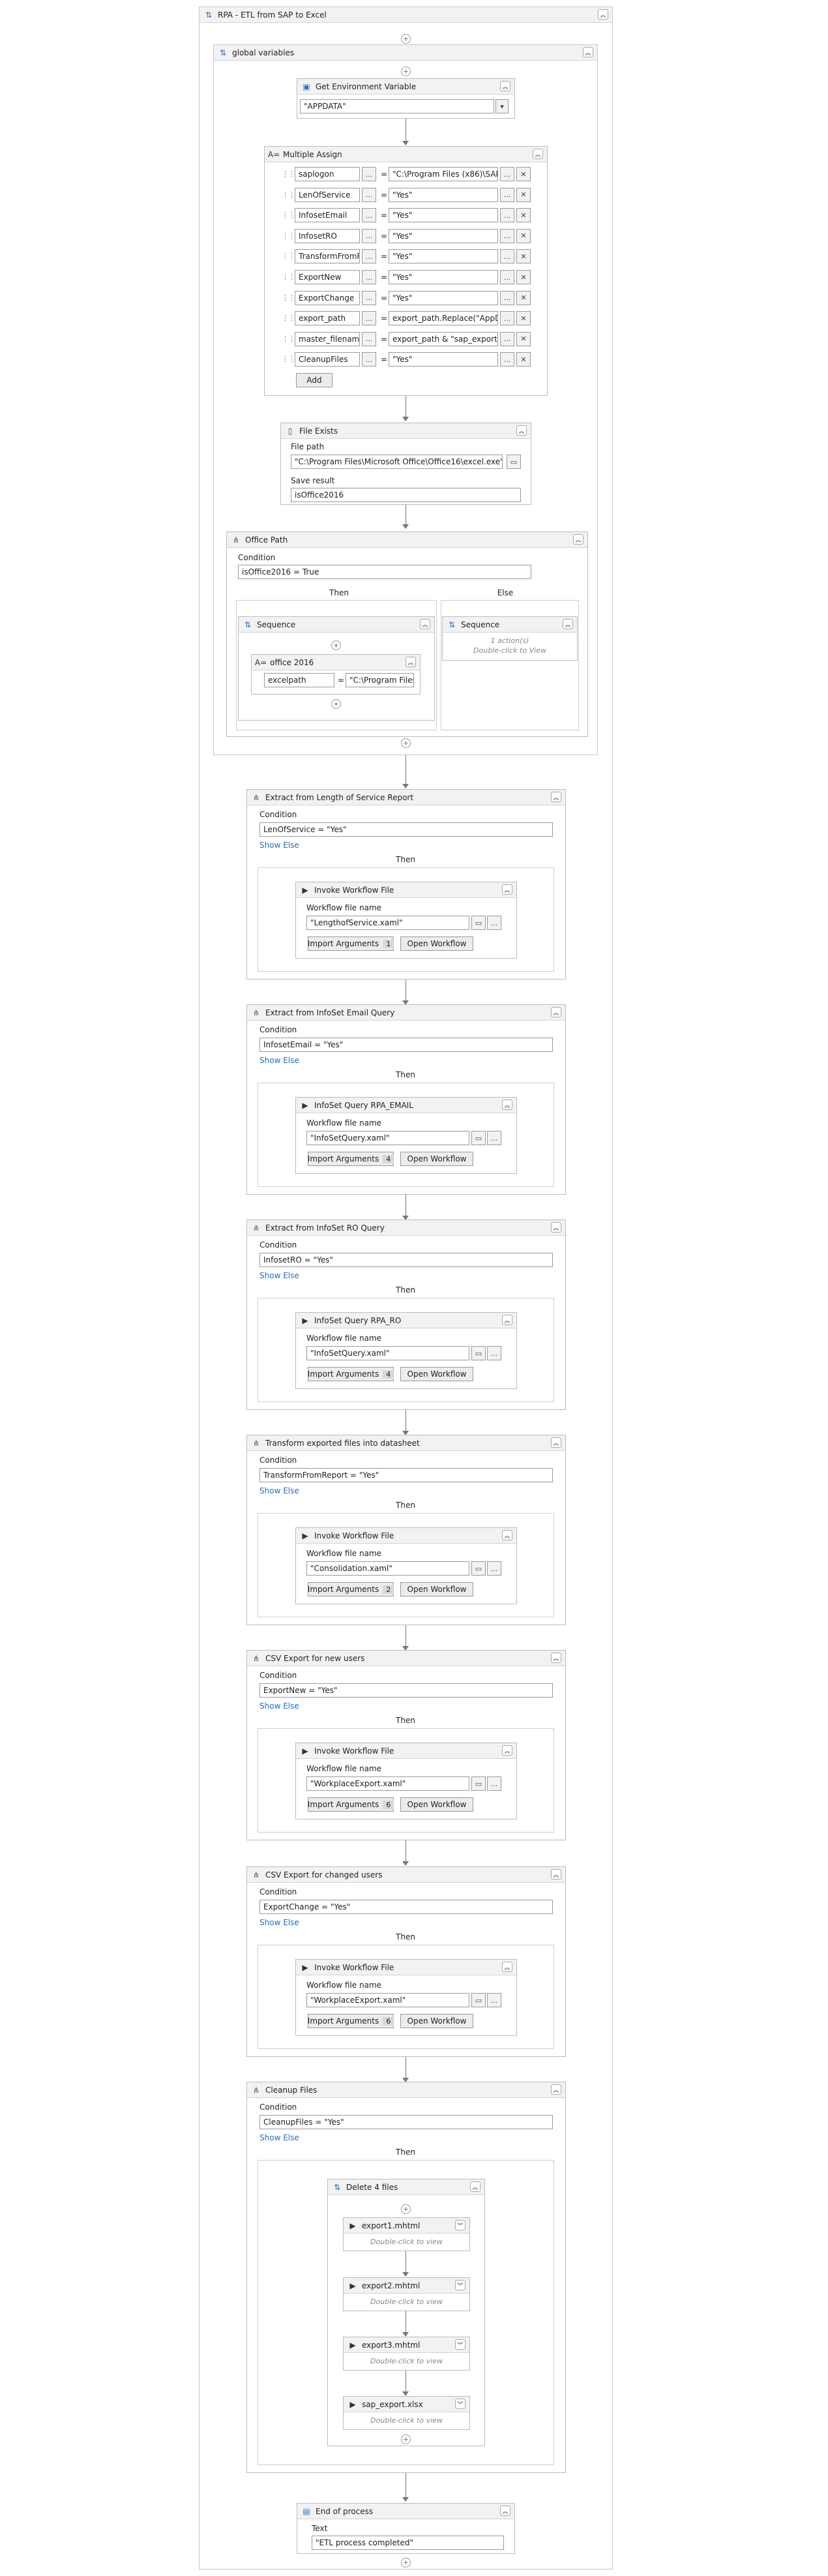 The height and width of the screenshot is (2576, 828). I want to click on office-2016-assign-header: A= office 2016 ︽, so click(336, 662).